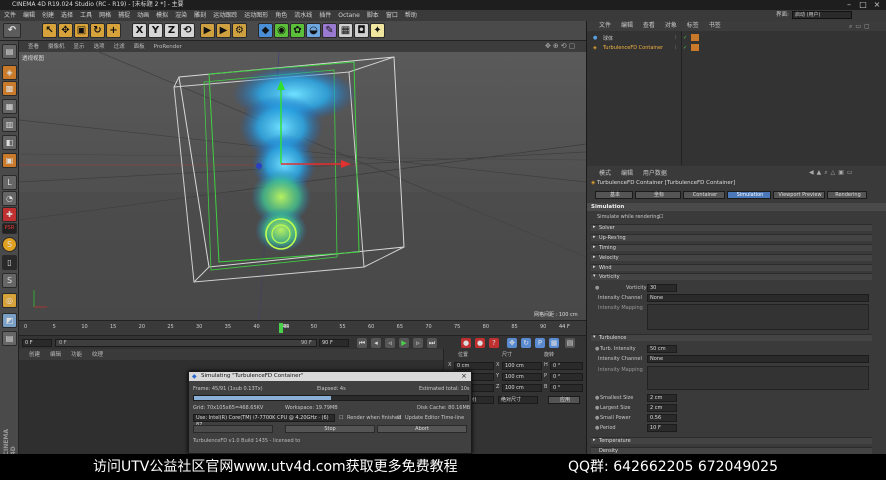 The width and height of the screenshot is (886, 480). What do you see at coordinates (627, 173) in the screenshot?
I see `attr-menu-item: 编辑` at bounding box center [627, 173].